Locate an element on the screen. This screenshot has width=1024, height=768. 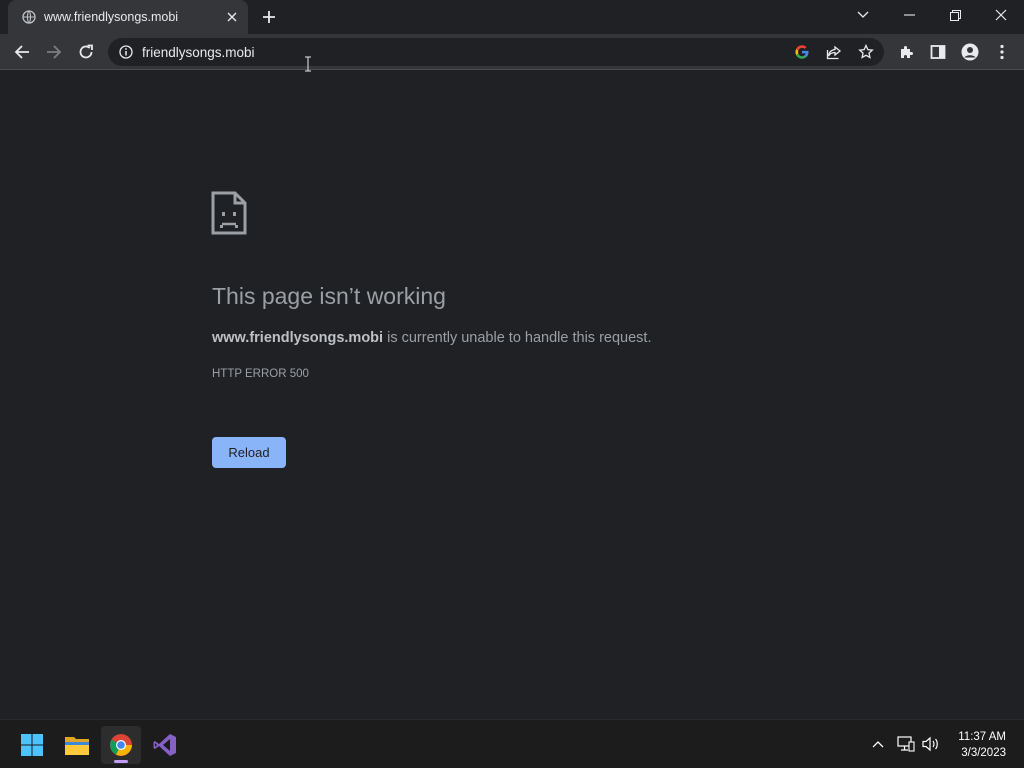
clock-date: 3/3/2023 is located at coordinates (983, 753).